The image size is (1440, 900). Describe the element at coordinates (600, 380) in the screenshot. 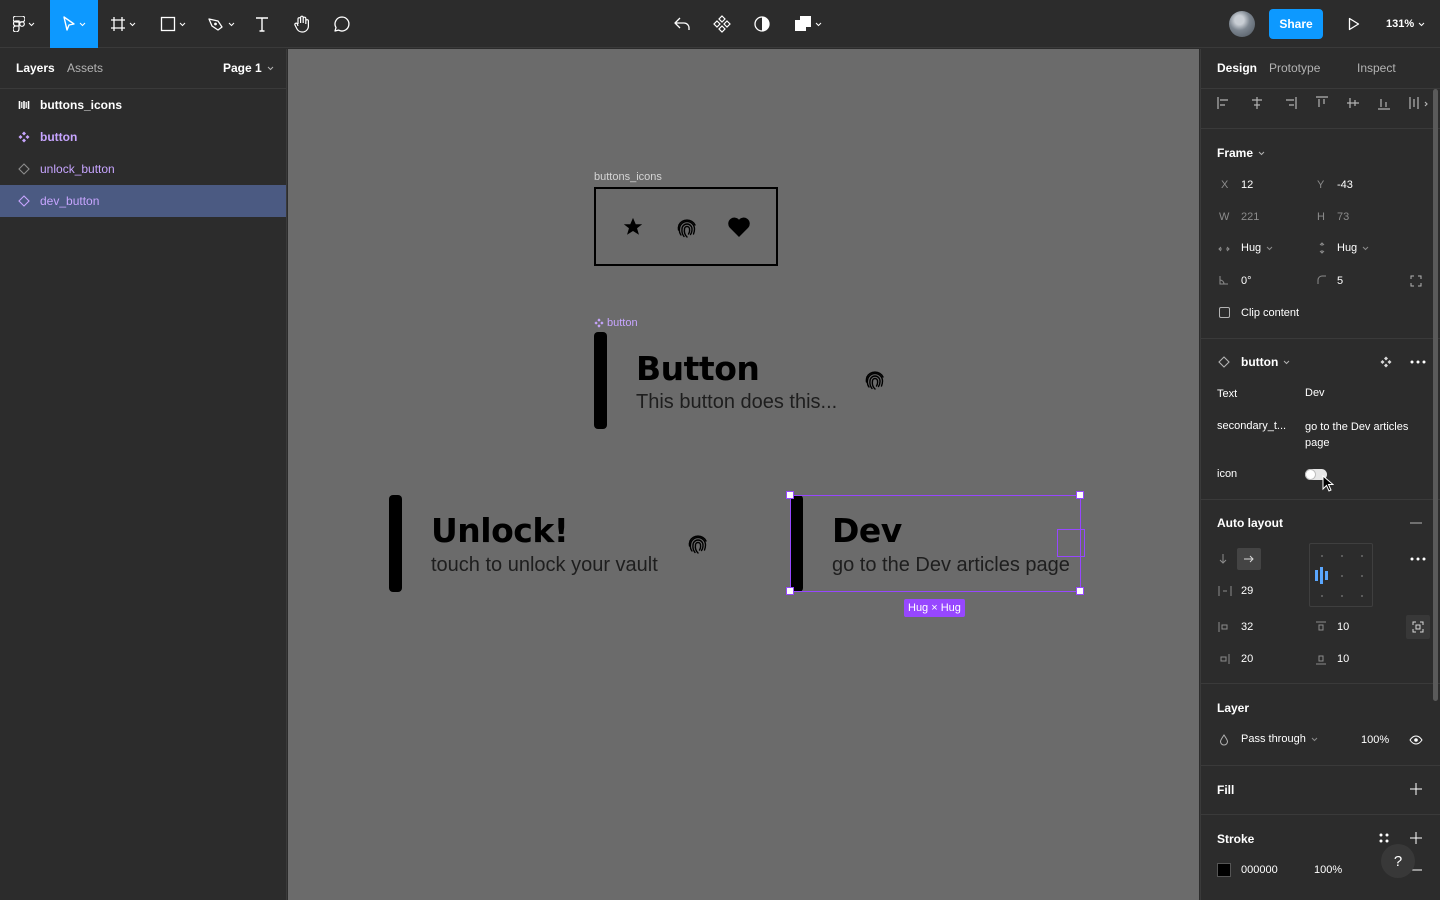

I see `button-accent-bar` at that location.